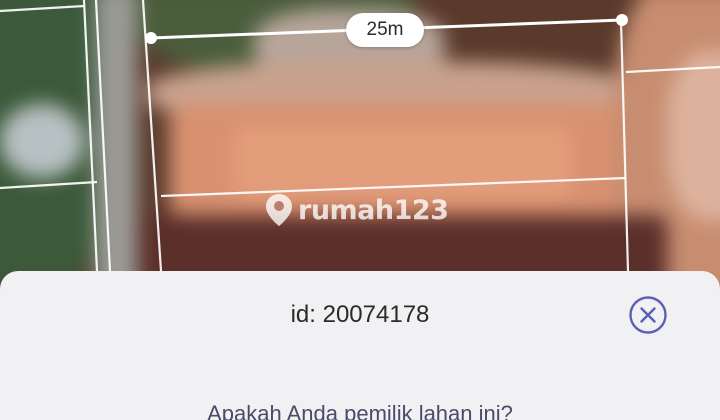 This screenshot has height=420, width=720. Describe the element at coordinates (385, 30) in the screenshot. I see `measurement-label: 25m` at that location.